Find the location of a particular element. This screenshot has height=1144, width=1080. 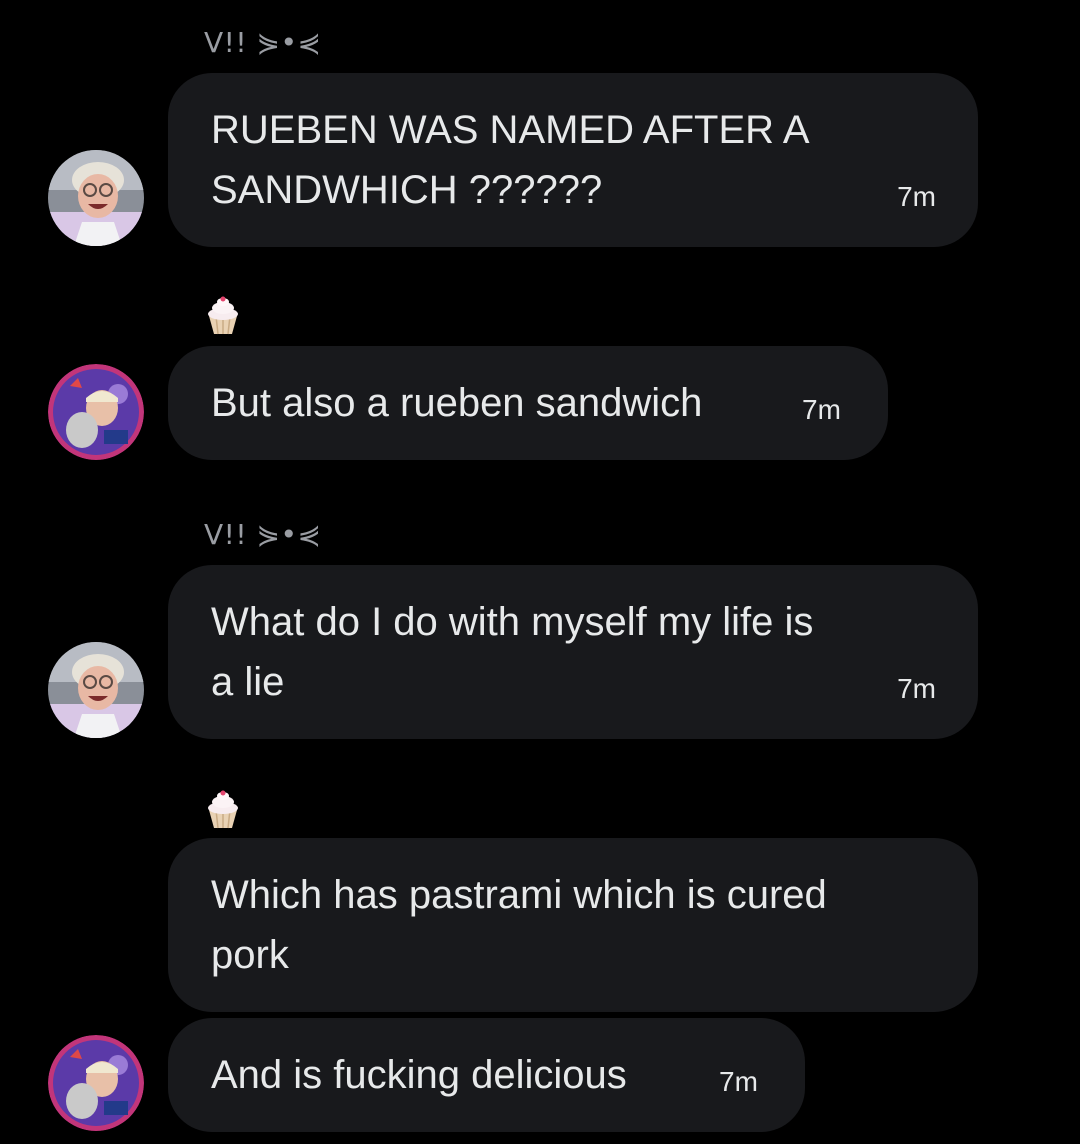

message-bubble: Which has pastrami which is cured pork is located at coordinates (573, 925).